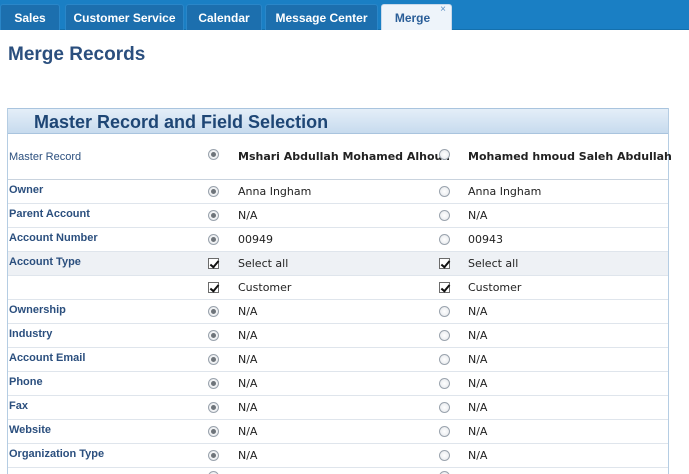 The image size is (689, 474). What do you see at coordinates (485, 239) in the screenshot?
I see `field-value-record-2: 00943` at bounding box center [485, 239].